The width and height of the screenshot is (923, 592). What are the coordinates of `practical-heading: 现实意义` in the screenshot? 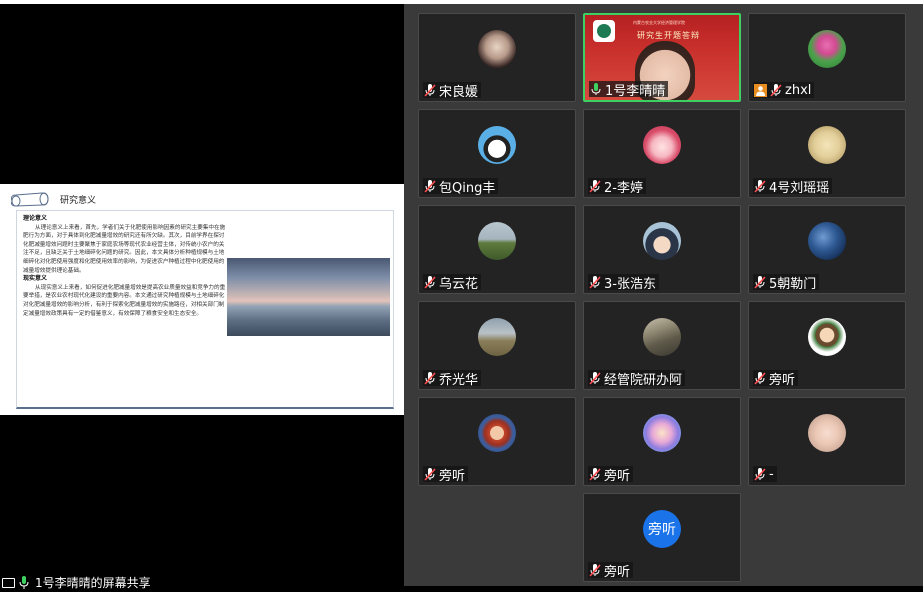 It's located at (35, 279).